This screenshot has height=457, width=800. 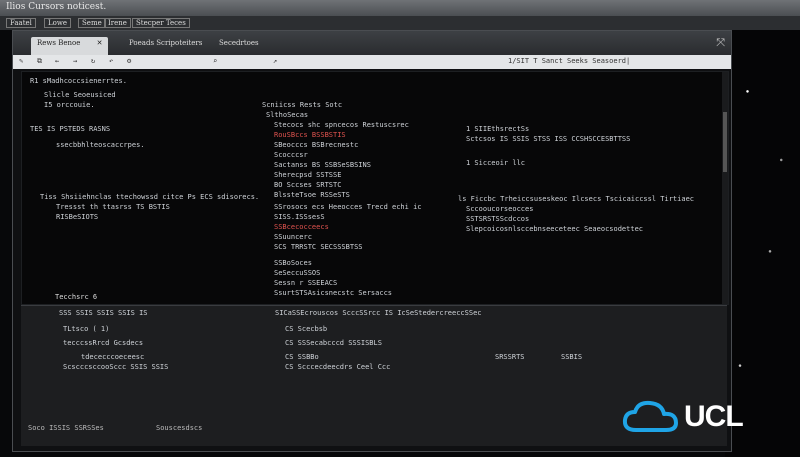 What do you see at coordinates (69, 105) in the screenshot?
I see `code-line: I5 orccouie.` at bounding box center [69, 105].